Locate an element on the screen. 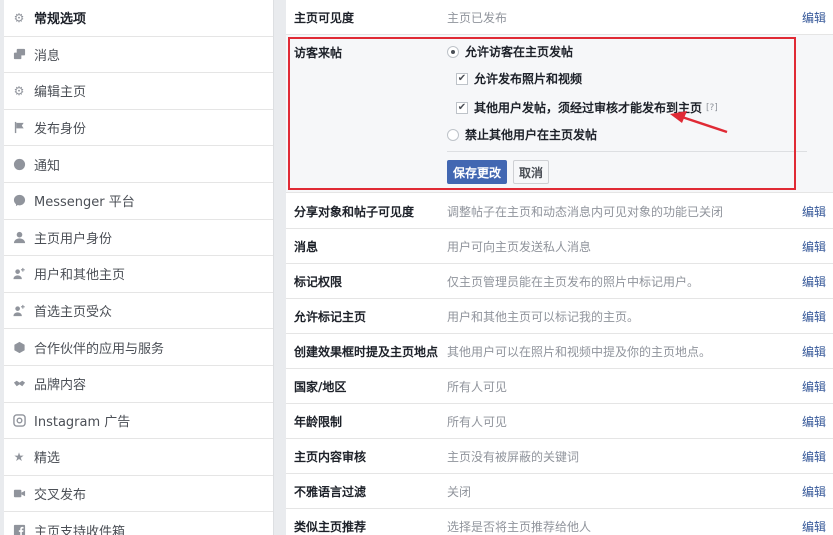  save-changes-button: 保存更改 is located at coordinates (477, 172).